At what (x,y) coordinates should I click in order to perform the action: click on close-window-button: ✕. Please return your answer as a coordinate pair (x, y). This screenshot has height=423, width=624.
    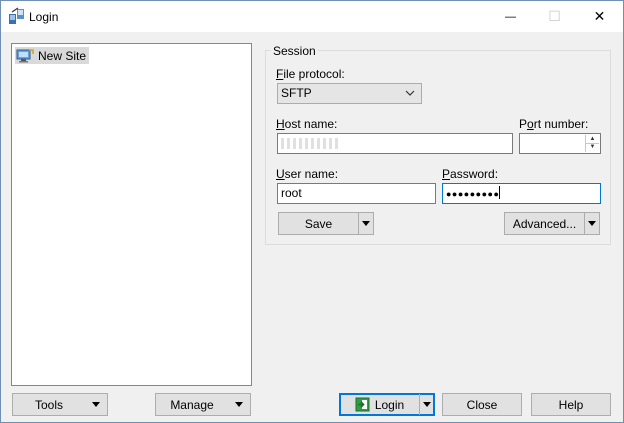
    Looking at the image, I should click on (599, 16).